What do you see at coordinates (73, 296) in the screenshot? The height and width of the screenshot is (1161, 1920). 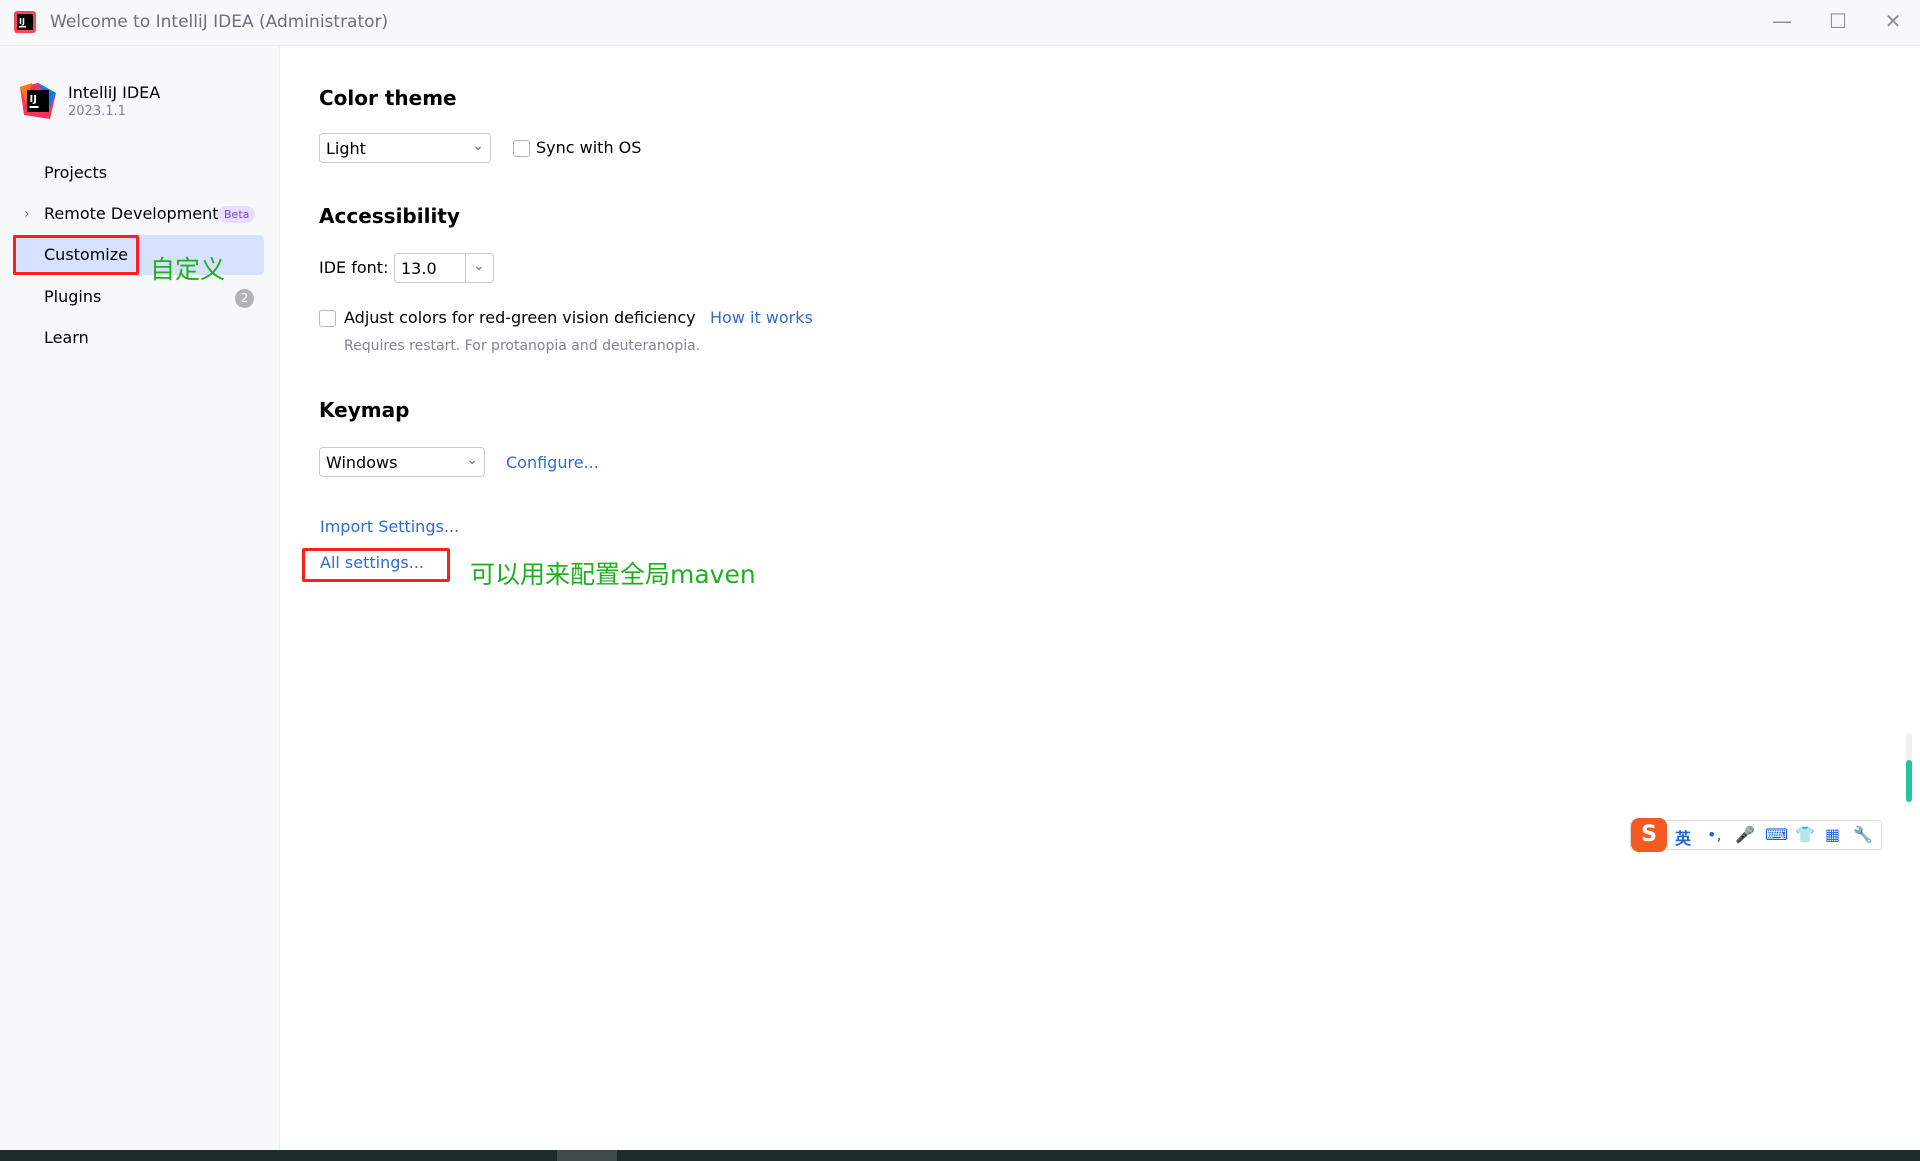 I see `sidebar-item-label: Plugins` at bounding box center [73, 296].